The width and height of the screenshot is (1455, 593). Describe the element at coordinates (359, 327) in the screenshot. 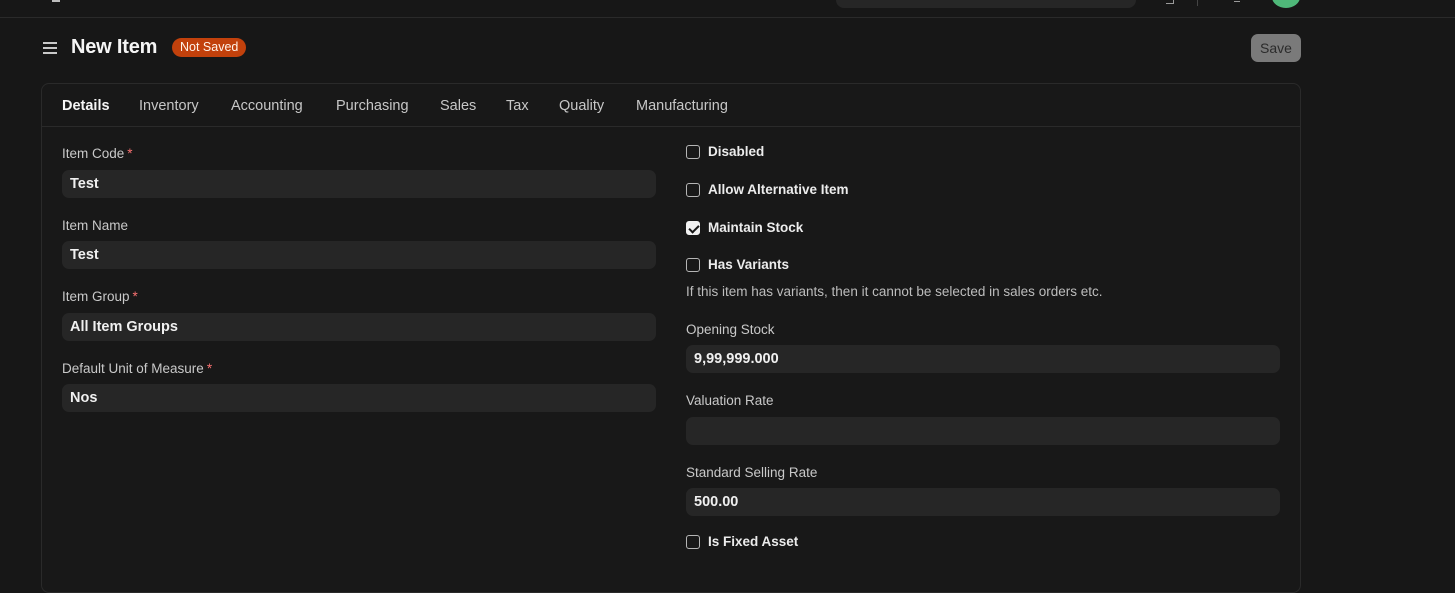

I see `item-group-input: All Item Groups` at that location.